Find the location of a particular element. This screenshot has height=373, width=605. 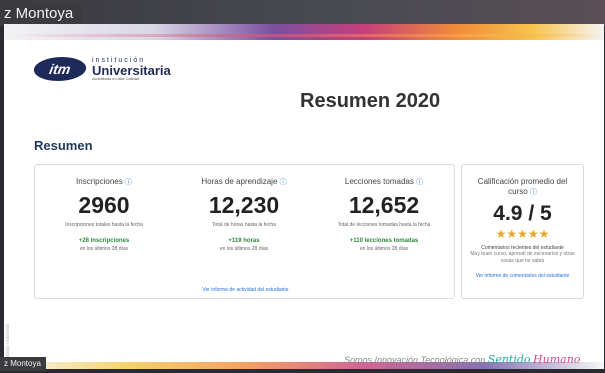

participant-name-label-bottom: z Montoya is located at coordinates (23, 364).